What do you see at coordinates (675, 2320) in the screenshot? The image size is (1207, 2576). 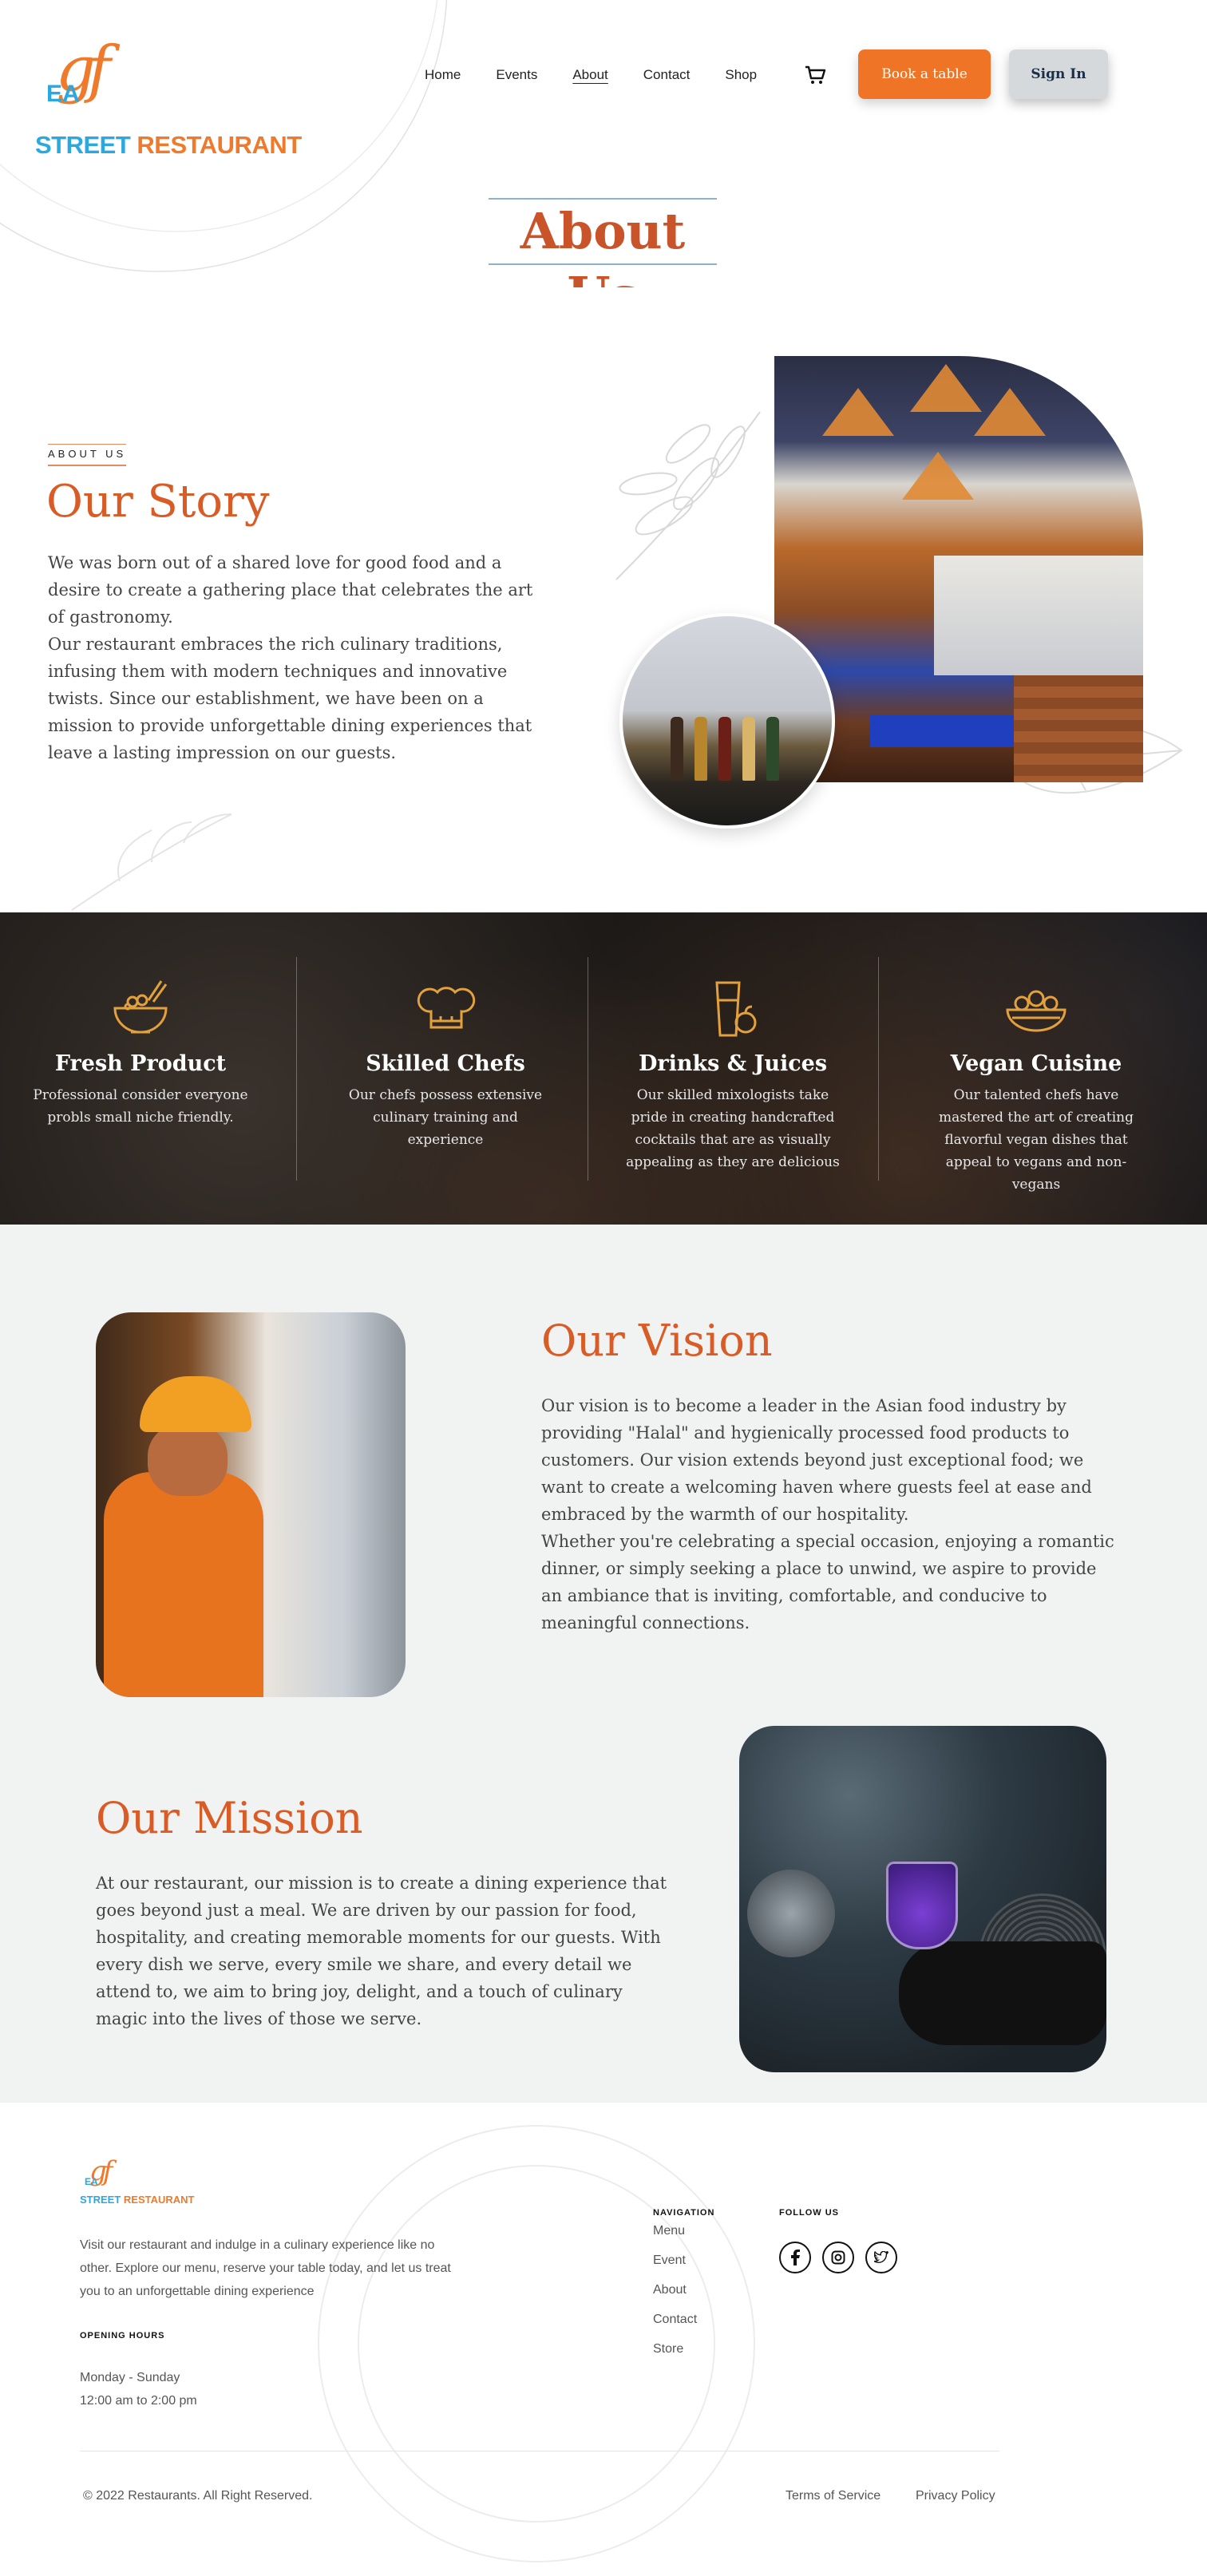 I see `footer-nav-contact: Contact` at bounding box center [675, 2320].